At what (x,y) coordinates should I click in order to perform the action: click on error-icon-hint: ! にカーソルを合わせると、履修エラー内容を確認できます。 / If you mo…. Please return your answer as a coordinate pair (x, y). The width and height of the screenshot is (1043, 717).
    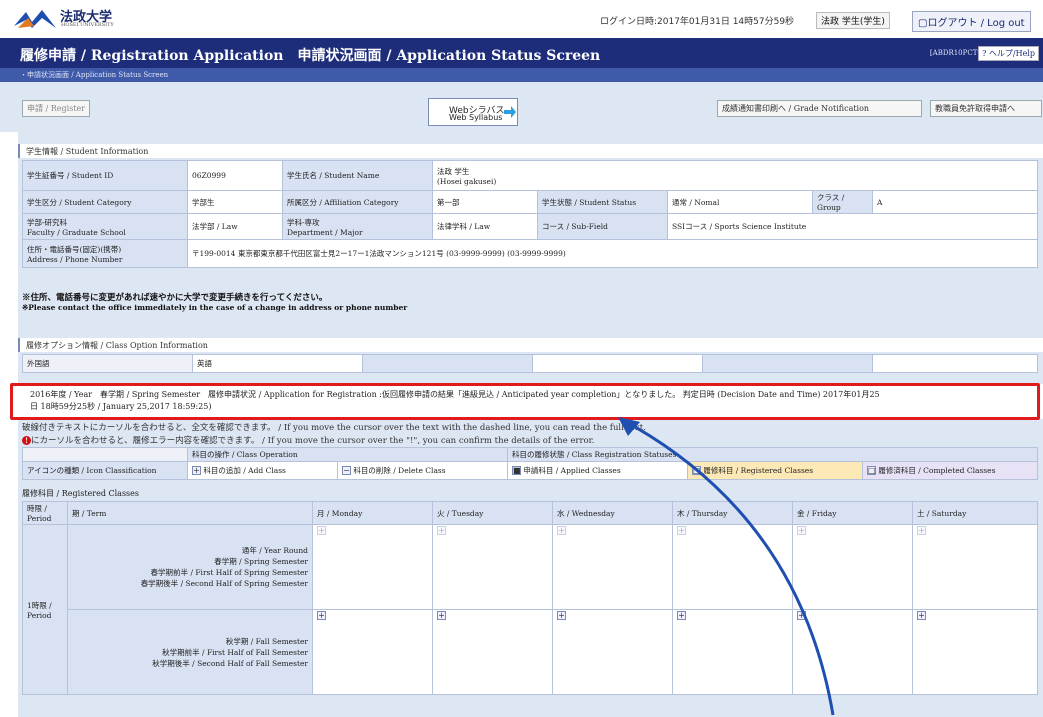
    Looking at the image, I should click on (308, 440).